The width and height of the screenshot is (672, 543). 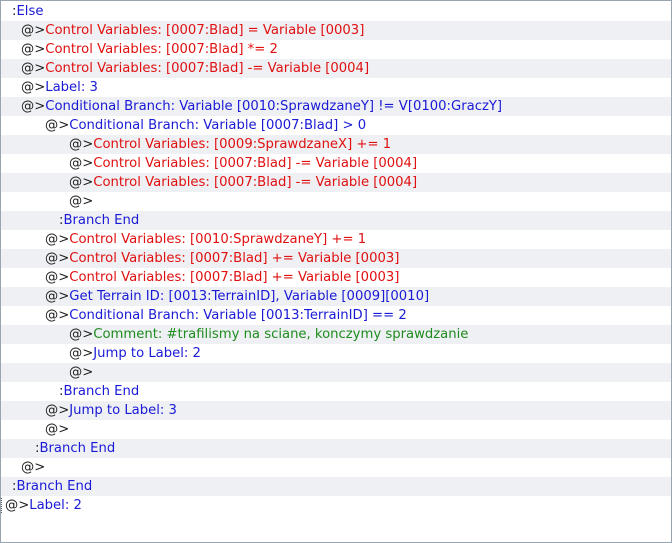 What do you see at coordinates (336, 11) in the screenshot?
I see `command-line: : Else` at bounding box center [336, 11].